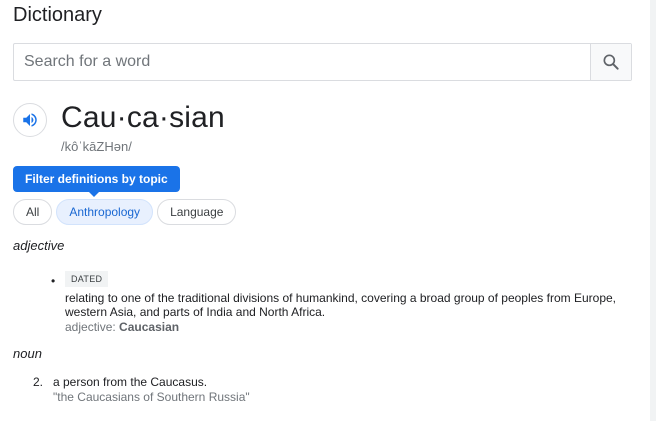  Describe the element at coordinates (105, 212) in the screenshot. I see `chip-anthropology: Anthropology` at that location.